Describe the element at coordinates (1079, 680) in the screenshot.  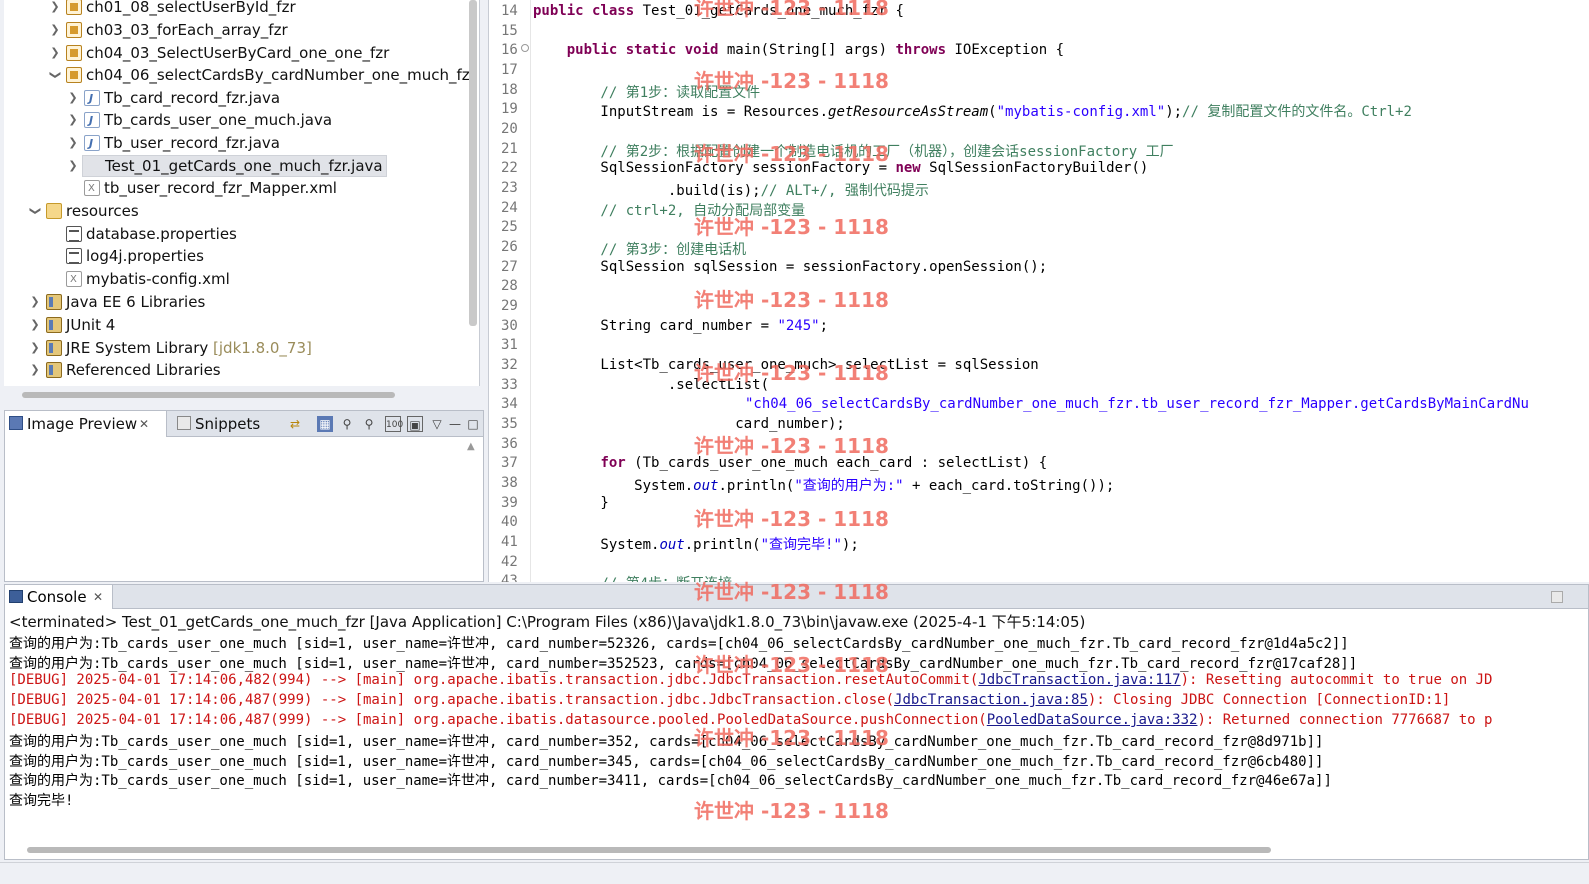
I see `source-link: JdbcTransaction.java:117` at that location.